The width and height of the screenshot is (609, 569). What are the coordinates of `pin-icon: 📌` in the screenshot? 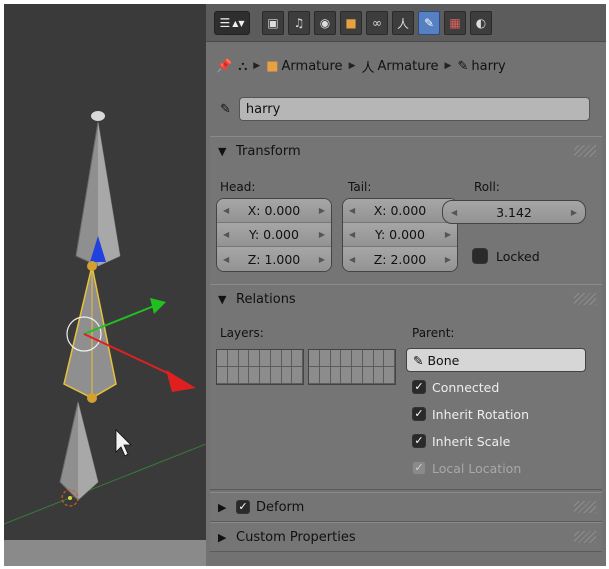 It's located at (224, 66).